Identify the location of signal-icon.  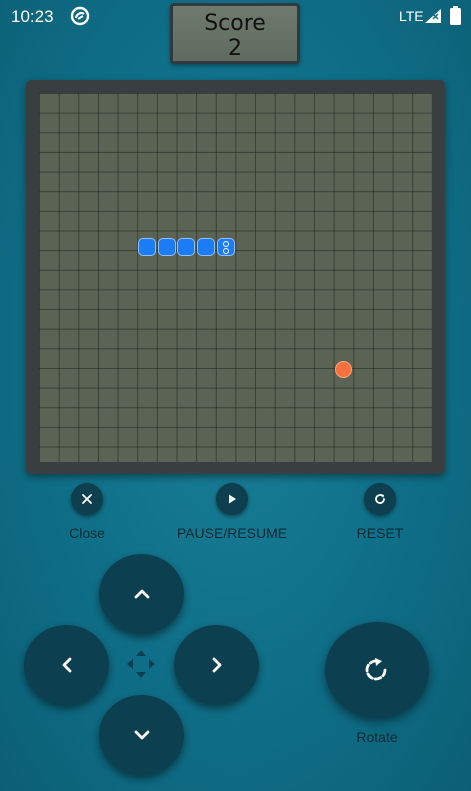
(433, 16).